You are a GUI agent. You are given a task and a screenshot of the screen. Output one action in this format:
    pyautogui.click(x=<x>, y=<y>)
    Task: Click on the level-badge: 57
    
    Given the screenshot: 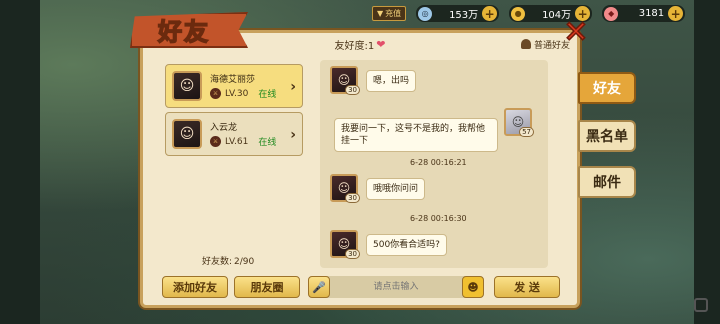 What is the action you would take?
    pyautogui.click(x=526, y=132)
    